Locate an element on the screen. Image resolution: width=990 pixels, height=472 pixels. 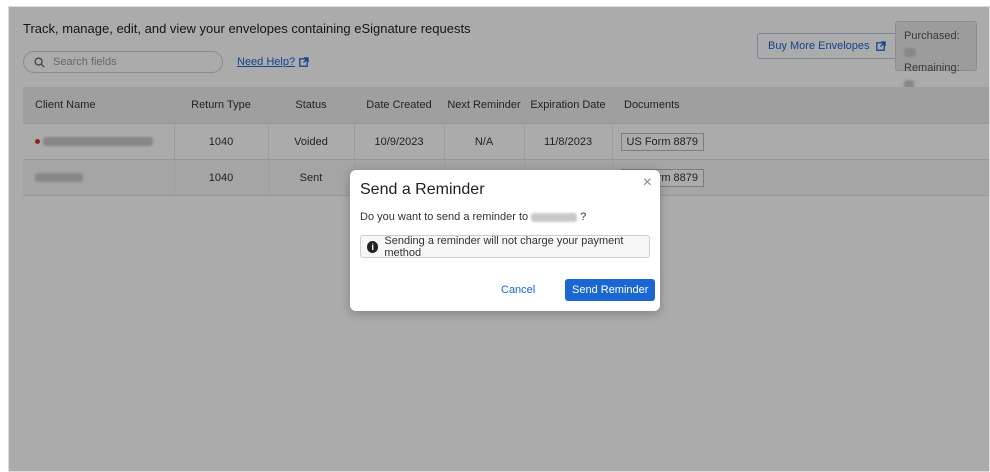
recipient-name-redacted is located at coordinates (554, 217).